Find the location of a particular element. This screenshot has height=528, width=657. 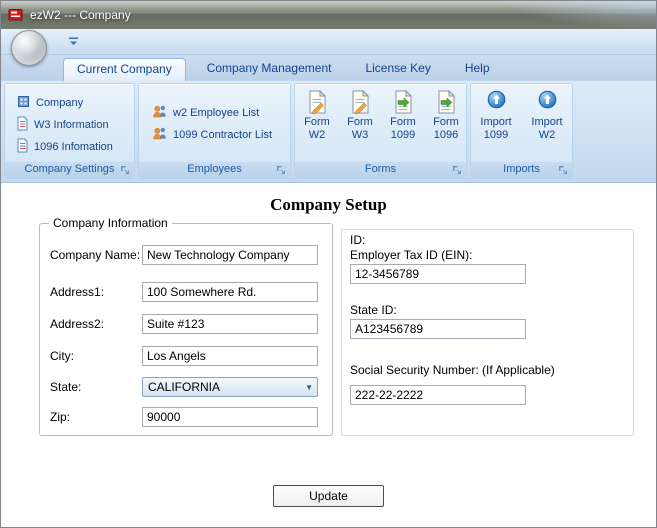

chevron-down-icon: ▼ is located at coordinates (309, 387).